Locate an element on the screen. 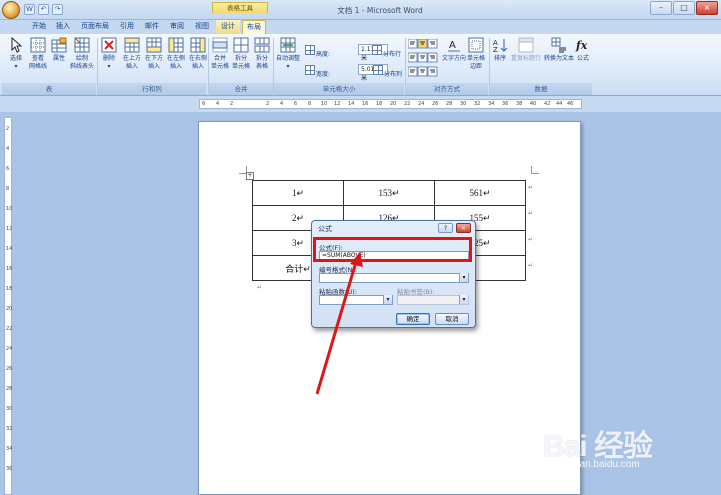 The width and height of the screenshot is (721, 495). table-row: 1↵ 153↵ 561↵ is located at coordinates (389, 193).